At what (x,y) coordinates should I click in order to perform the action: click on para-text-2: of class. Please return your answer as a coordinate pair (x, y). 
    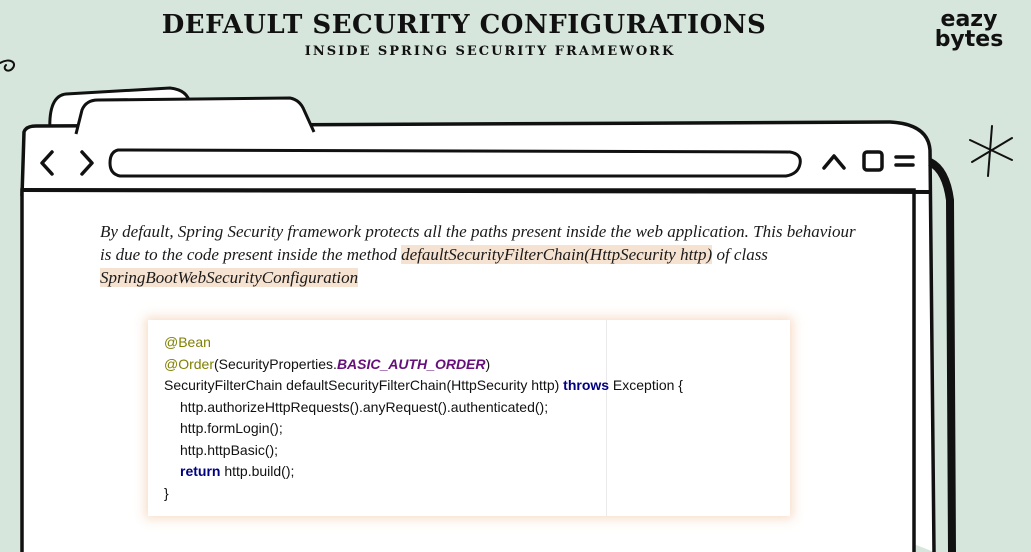
    Looking at the image, I should click on (740, 254).